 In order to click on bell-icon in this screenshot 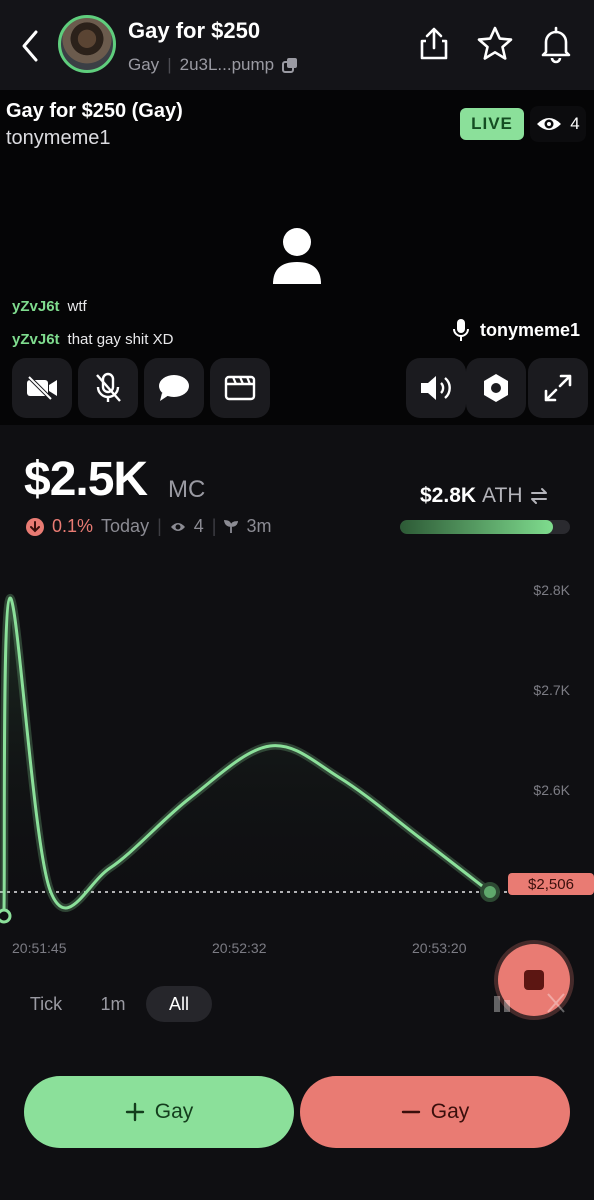, I will do `click(556, 44)`.